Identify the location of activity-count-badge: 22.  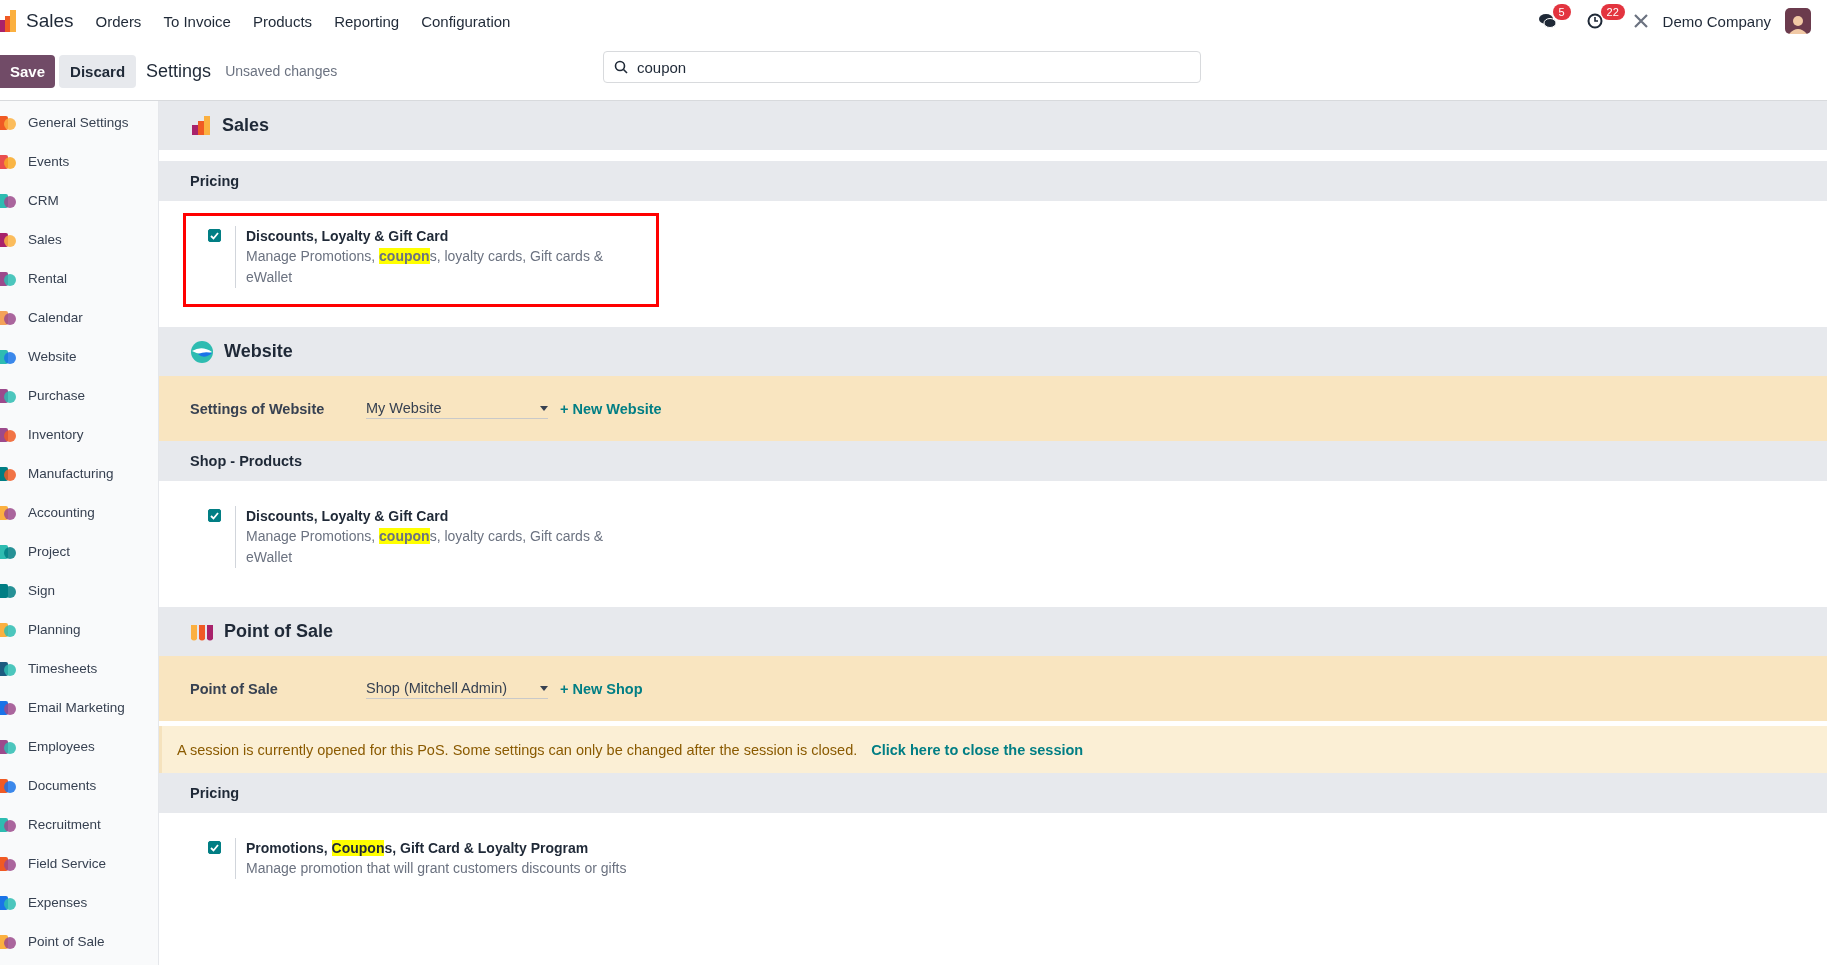
(1612, 12).